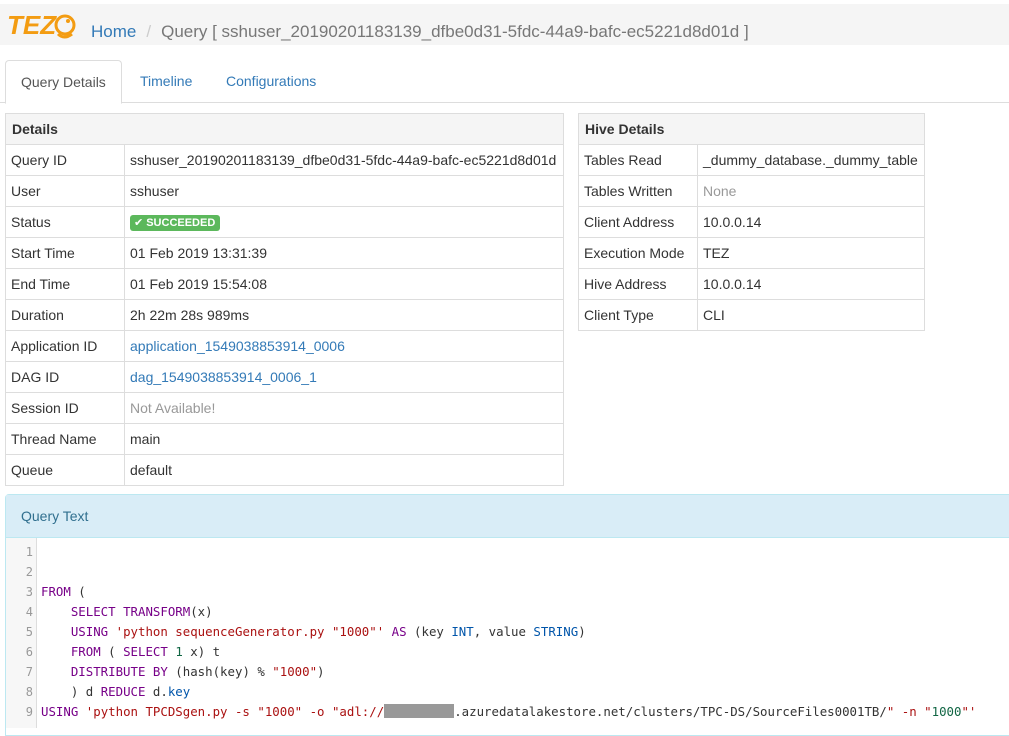 The image size is (1009, 736). Describe the element at coordinates (344, 439) in the screenshot. I see `thread-name-value: main` at that location.